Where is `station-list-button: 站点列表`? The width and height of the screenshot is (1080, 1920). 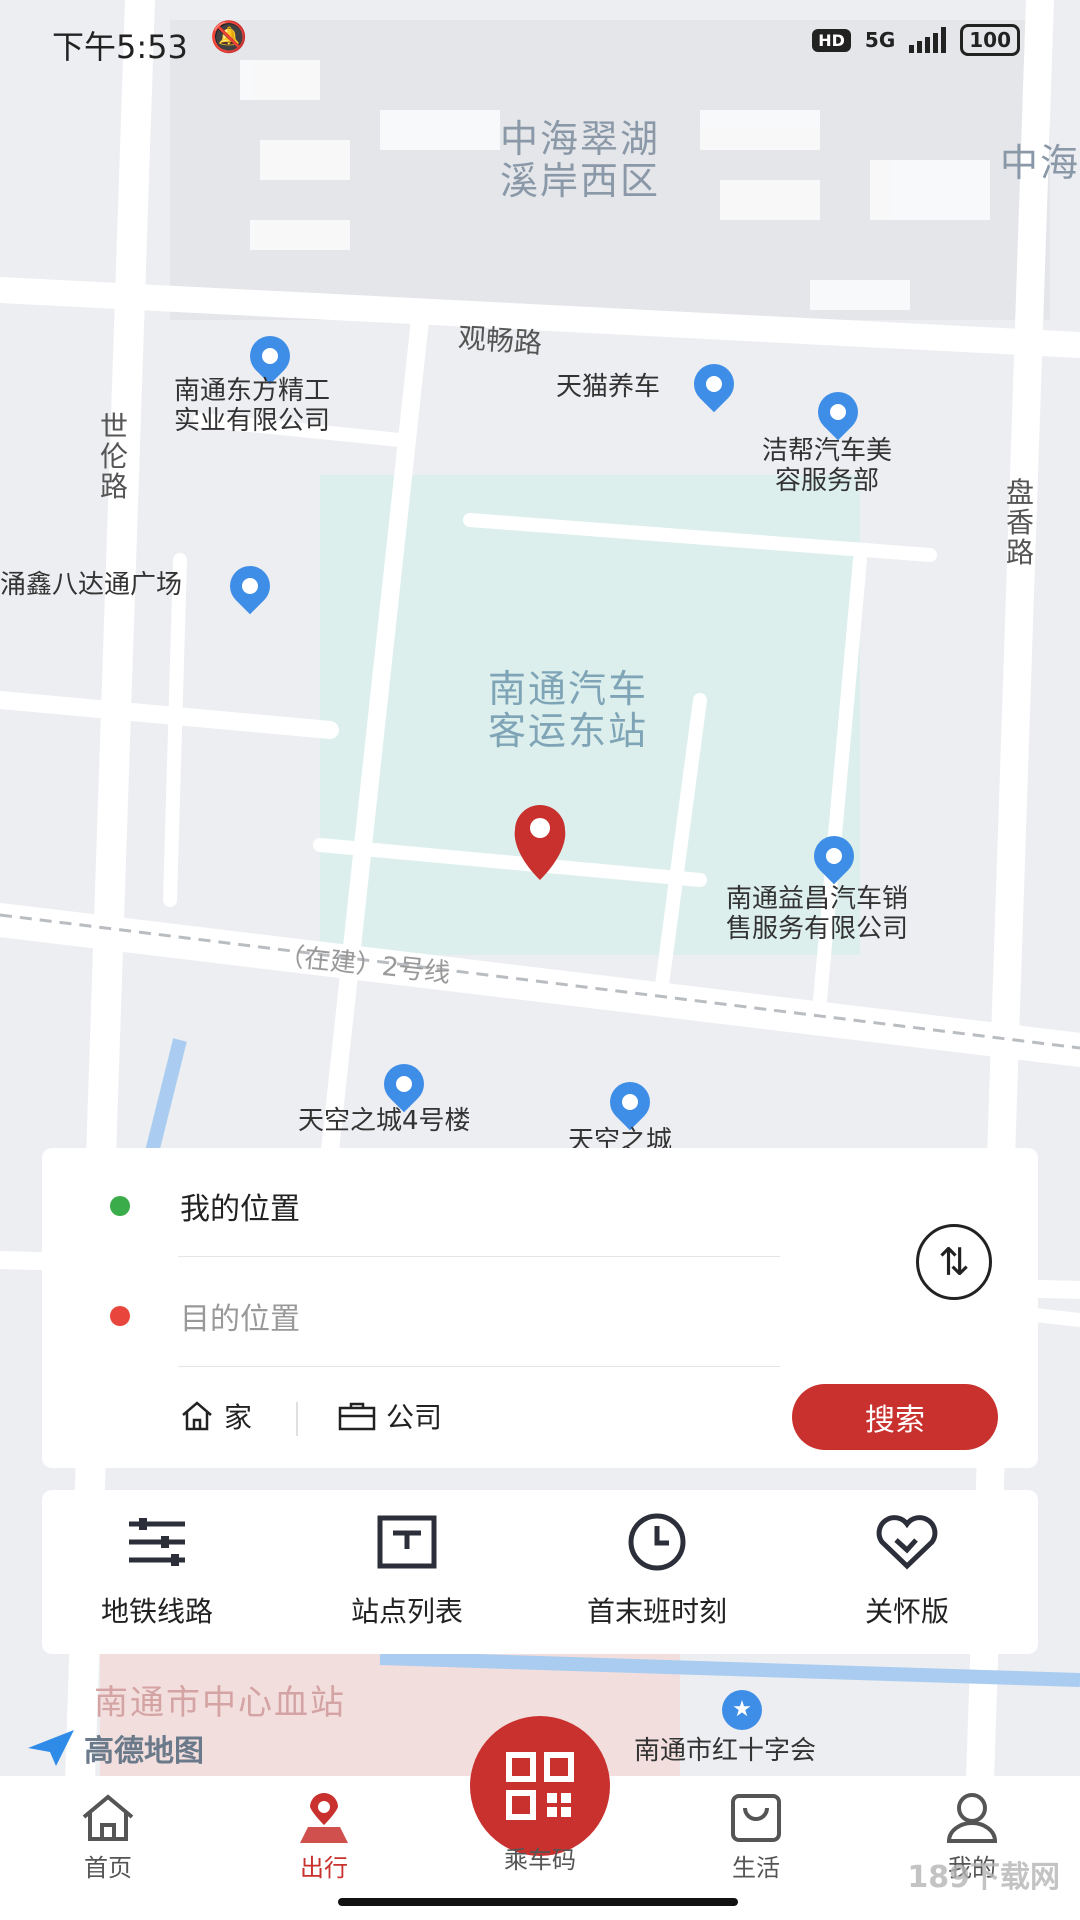
station-list-button: 站点列表 is located at coordinates (407, 1571).